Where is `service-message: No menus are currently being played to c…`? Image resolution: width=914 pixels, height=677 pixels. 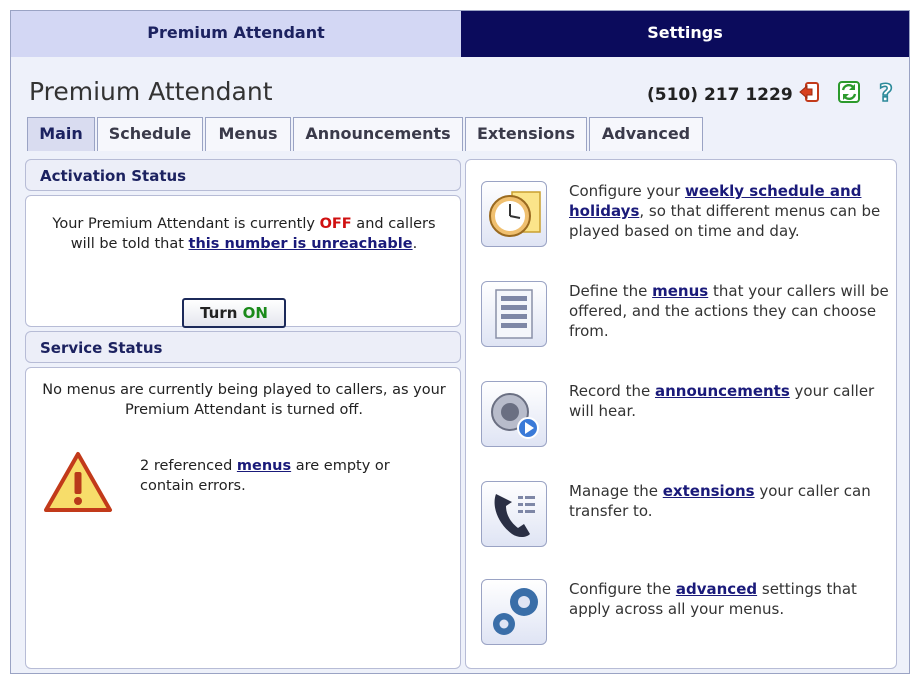
service-message: No menus are currently being played to c… is located at coordinates (244, 400).